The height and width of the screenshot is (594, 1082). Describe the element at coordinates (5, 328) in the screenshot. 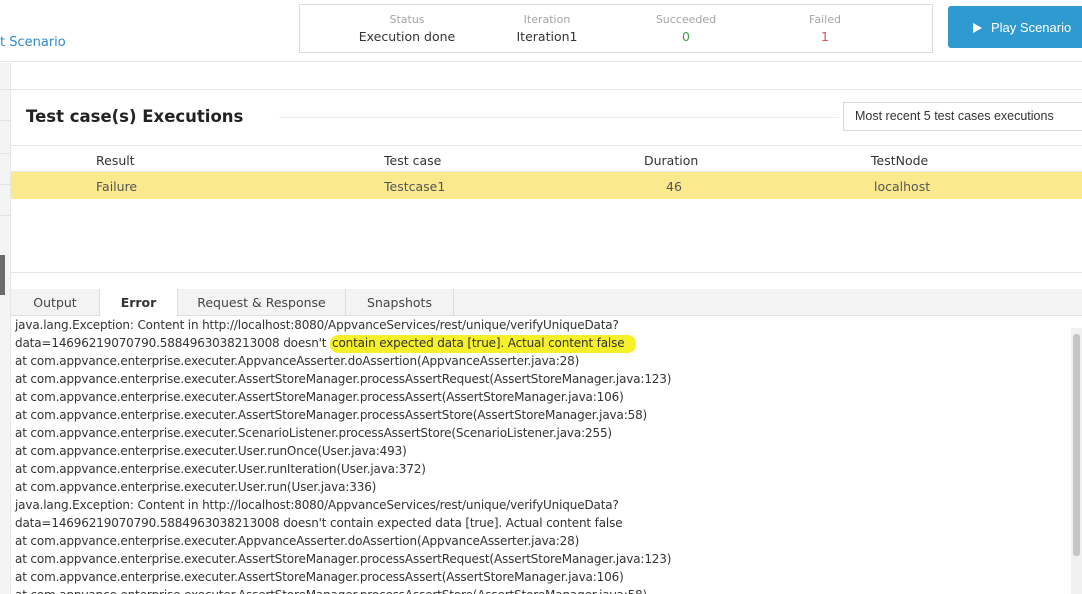

I see `left-gutter` at that location.